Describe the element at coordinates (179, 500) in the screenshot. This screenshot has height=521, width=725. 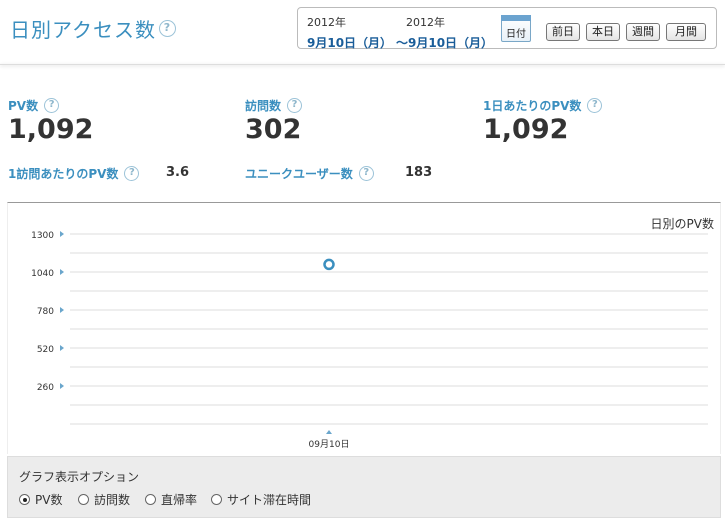
I see `radio-label: 直帰率` at that location.